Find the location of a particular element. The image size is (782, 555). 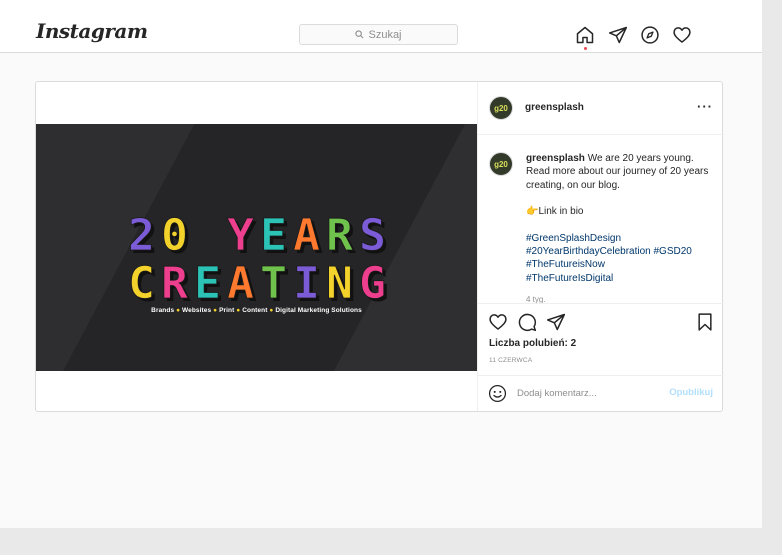

caption-link-line: 👉Link in bio is located at coordinates (555, 212).